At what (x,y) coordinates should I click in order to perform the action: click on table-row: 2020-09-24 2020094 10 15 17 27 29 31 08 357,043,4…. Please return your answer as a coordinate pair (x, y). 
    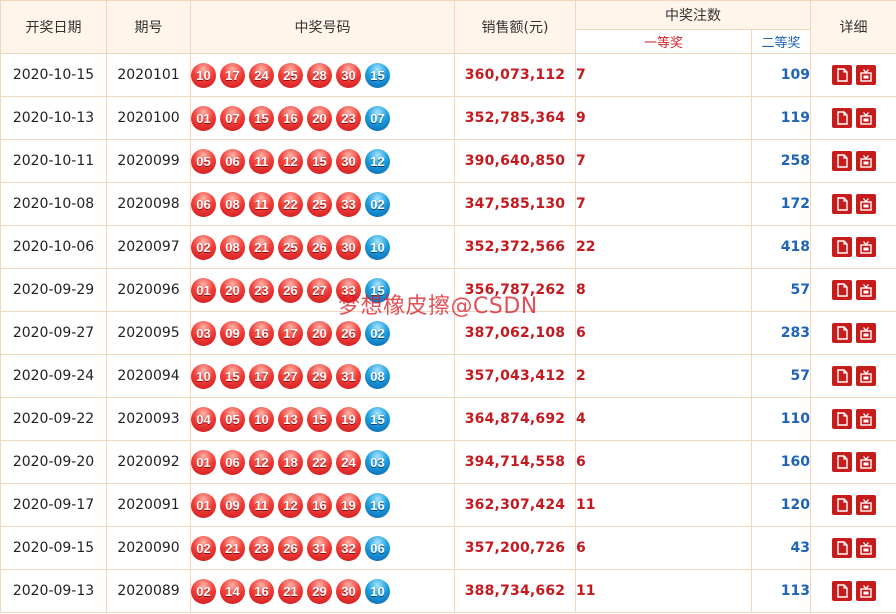
    Looking at the image, I should click on (448, 376).